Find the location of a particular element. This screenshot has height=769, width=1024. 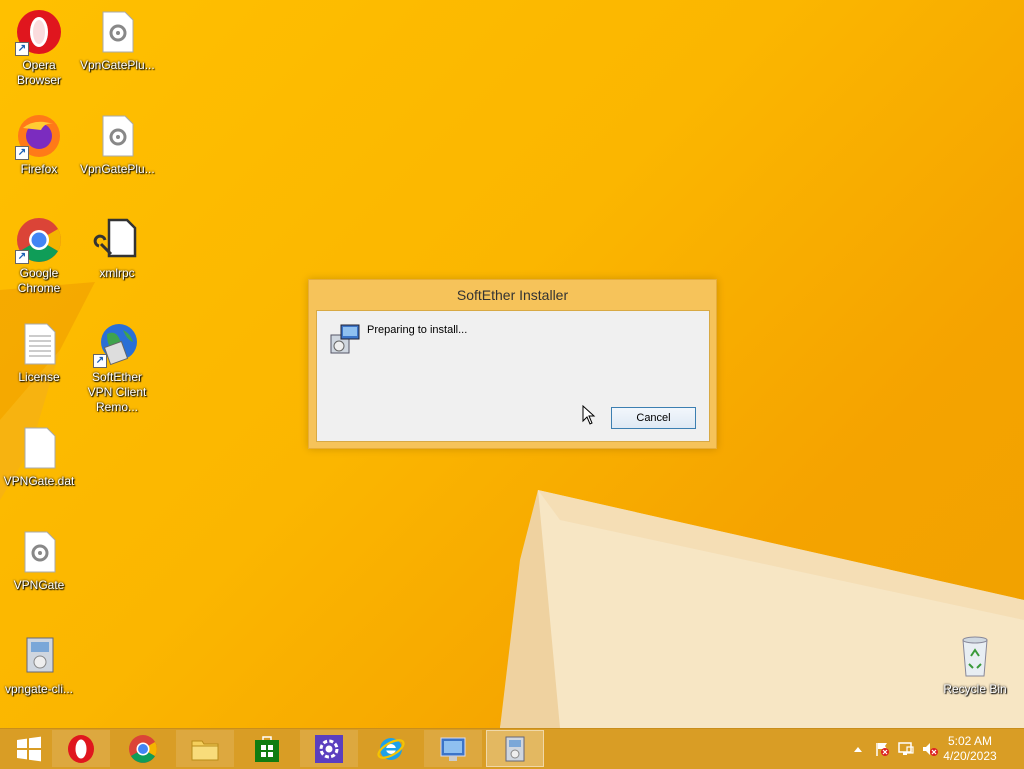

desktop-icon-google-chrome: ↗ Google Chrome is located at coordinates (39, 256).